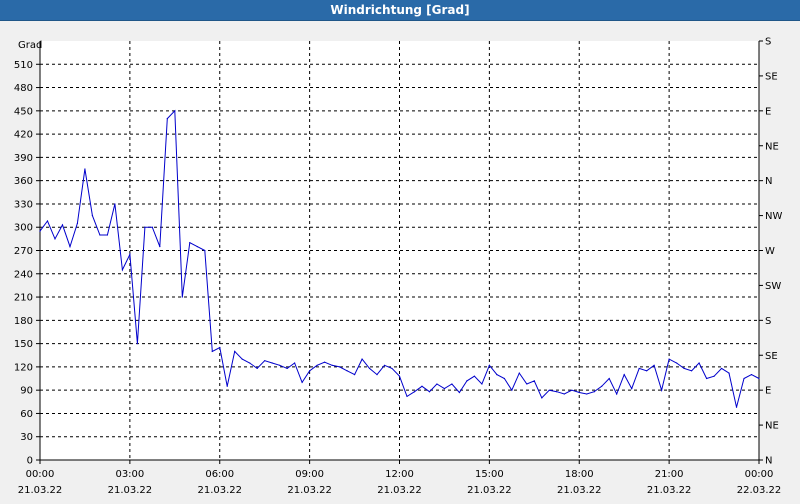 The width and height of the screenshot is (800, 504). What do you see at coordinates (219, 474) in the screenshot?
I see `x-tick-time-label: 06:00` at bounding box center [219, 474].